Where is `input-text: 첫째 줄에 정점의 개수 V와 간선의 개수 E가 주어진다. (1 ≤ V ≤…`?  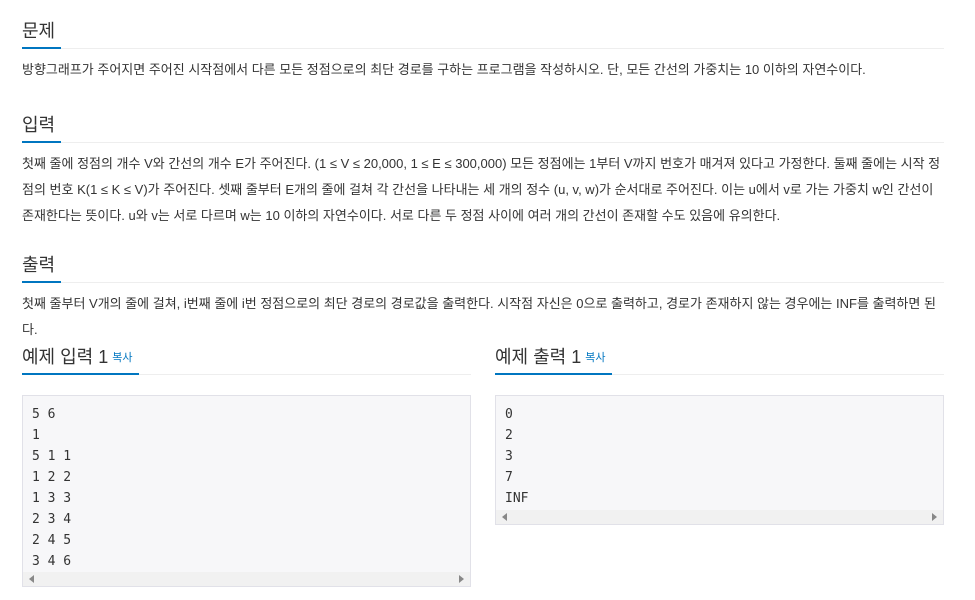 input-text: 첫째 줄에 정점의 개수 V와 간선의 개수 E가 주어진다. (1 ≤ V ≤… is located at coordinates (481, 189).